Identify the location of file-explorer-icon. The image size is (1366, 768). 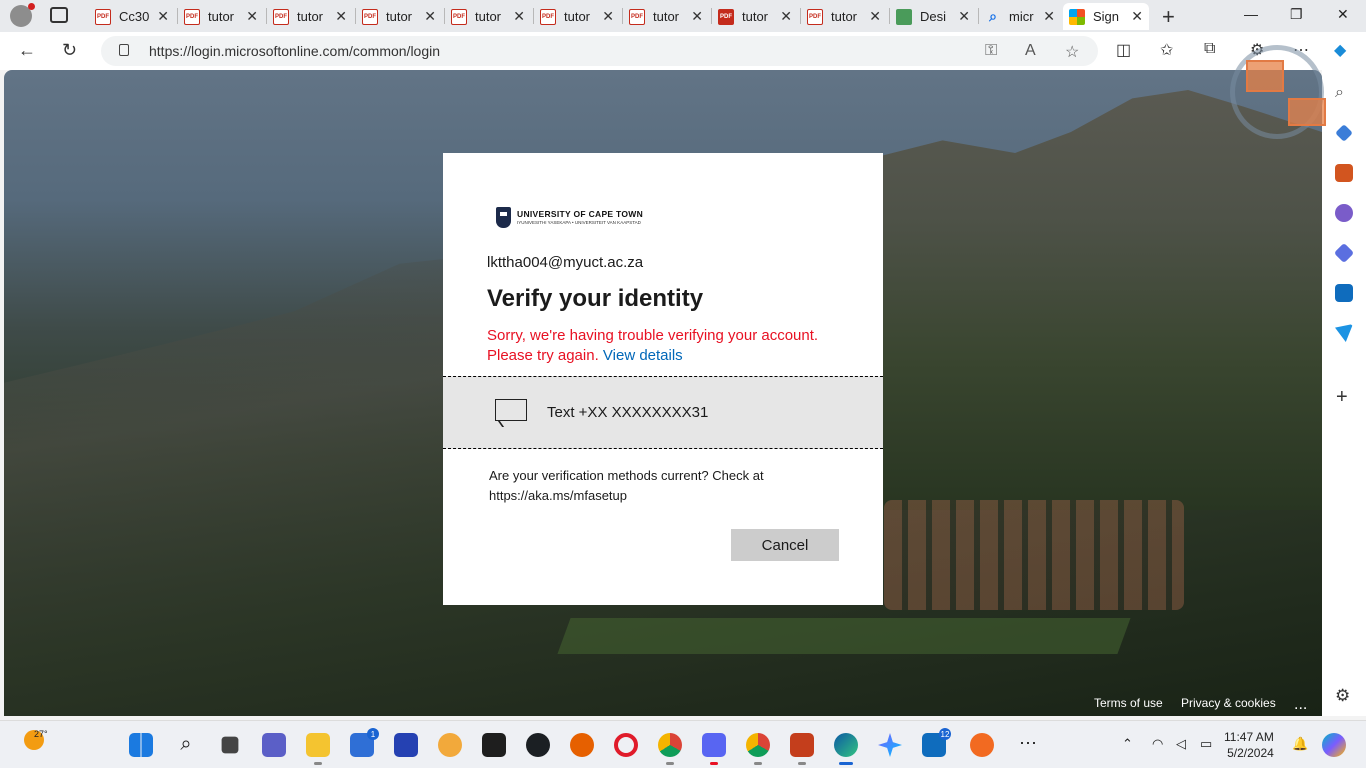
(318, 749).